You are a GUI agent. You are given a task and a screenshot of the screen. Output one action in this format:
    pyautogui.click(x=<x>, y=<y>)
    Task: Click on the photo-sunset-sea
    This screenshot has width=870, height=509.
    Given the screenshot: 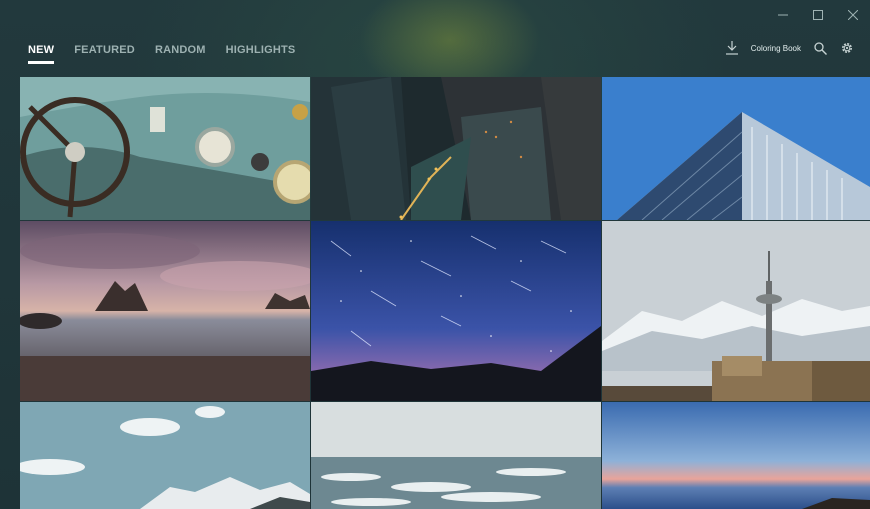 What is the action you would take?
    pyautogui.click(x=736, y=455)
    